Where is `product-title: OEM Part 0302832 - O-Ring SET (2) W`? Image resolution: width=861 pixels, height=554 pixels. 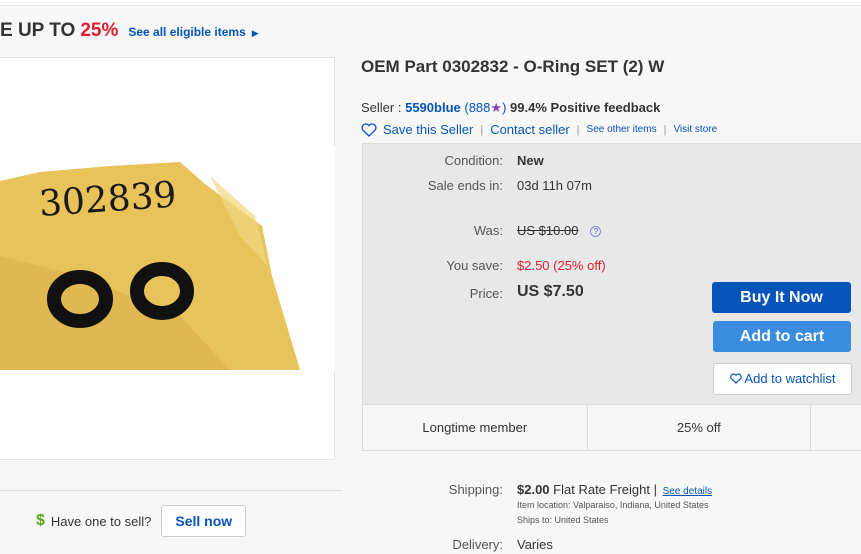
product-title: OEM Part 0302832 - O-Ring SET (2) W is located at coordinates (513, 66).